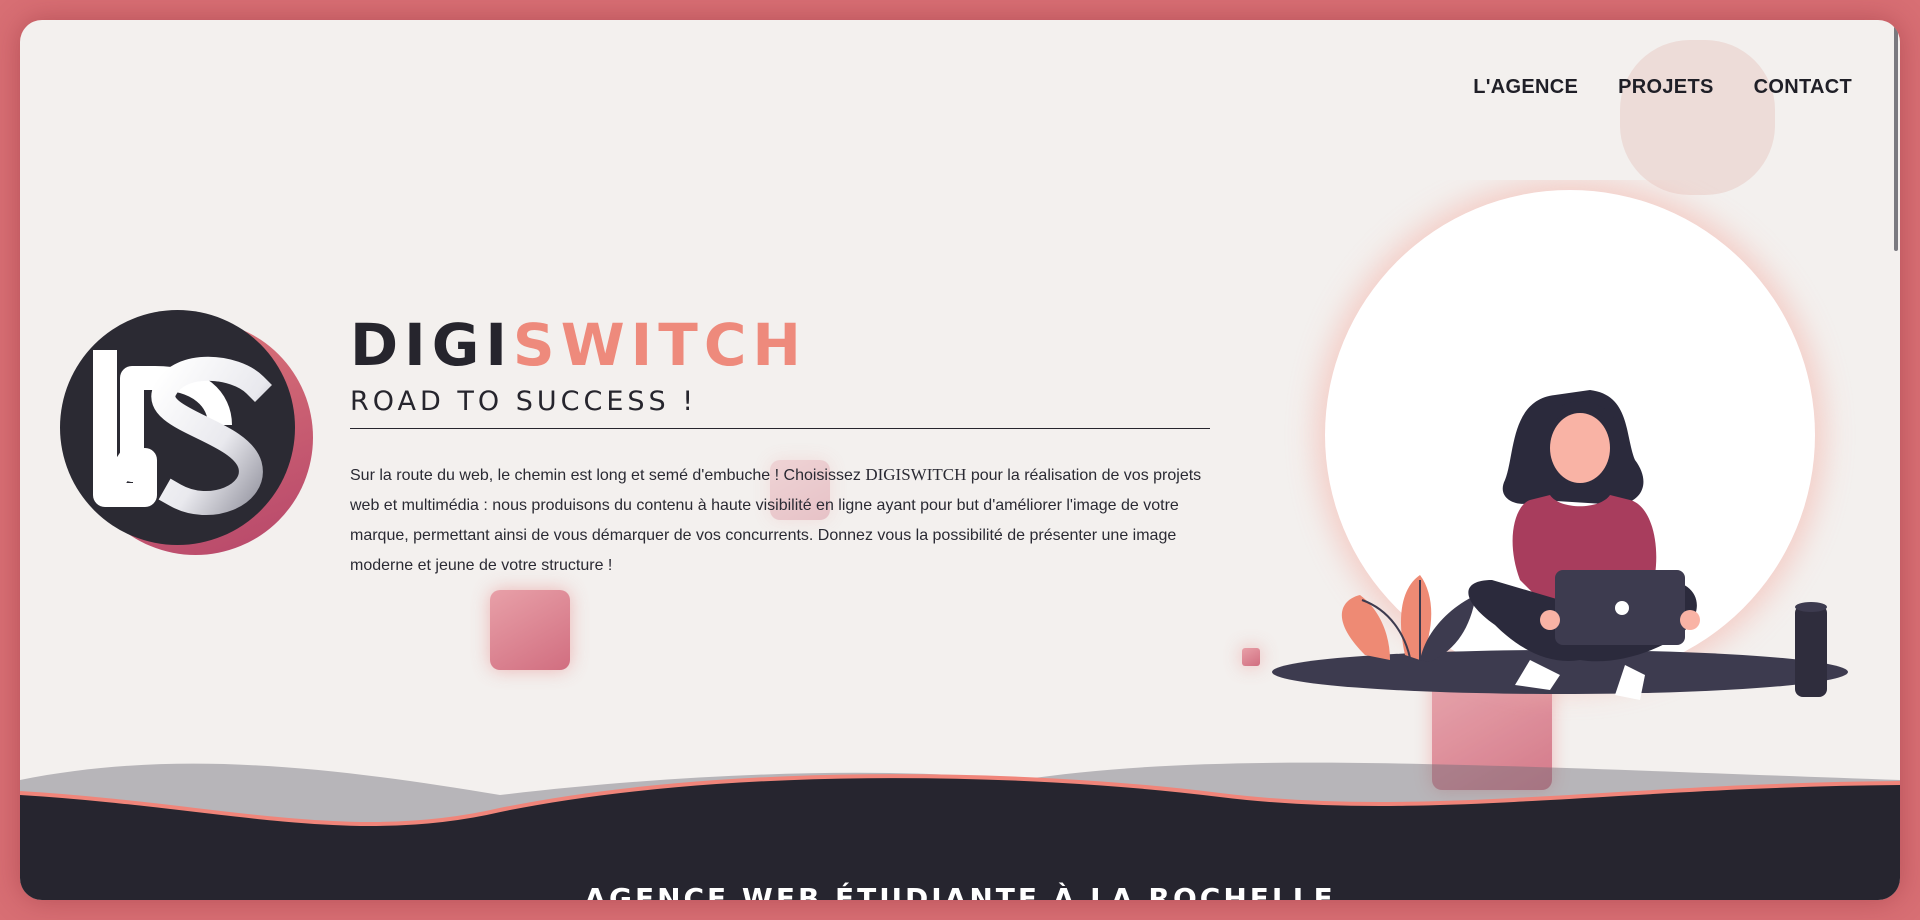 This screenshot has height=920, width=1920. What do you see at coordinates (524, 401) in the screenshot?
I see `tagline: ROAD TO SUCCESS !` at bounding box center [524, 401].